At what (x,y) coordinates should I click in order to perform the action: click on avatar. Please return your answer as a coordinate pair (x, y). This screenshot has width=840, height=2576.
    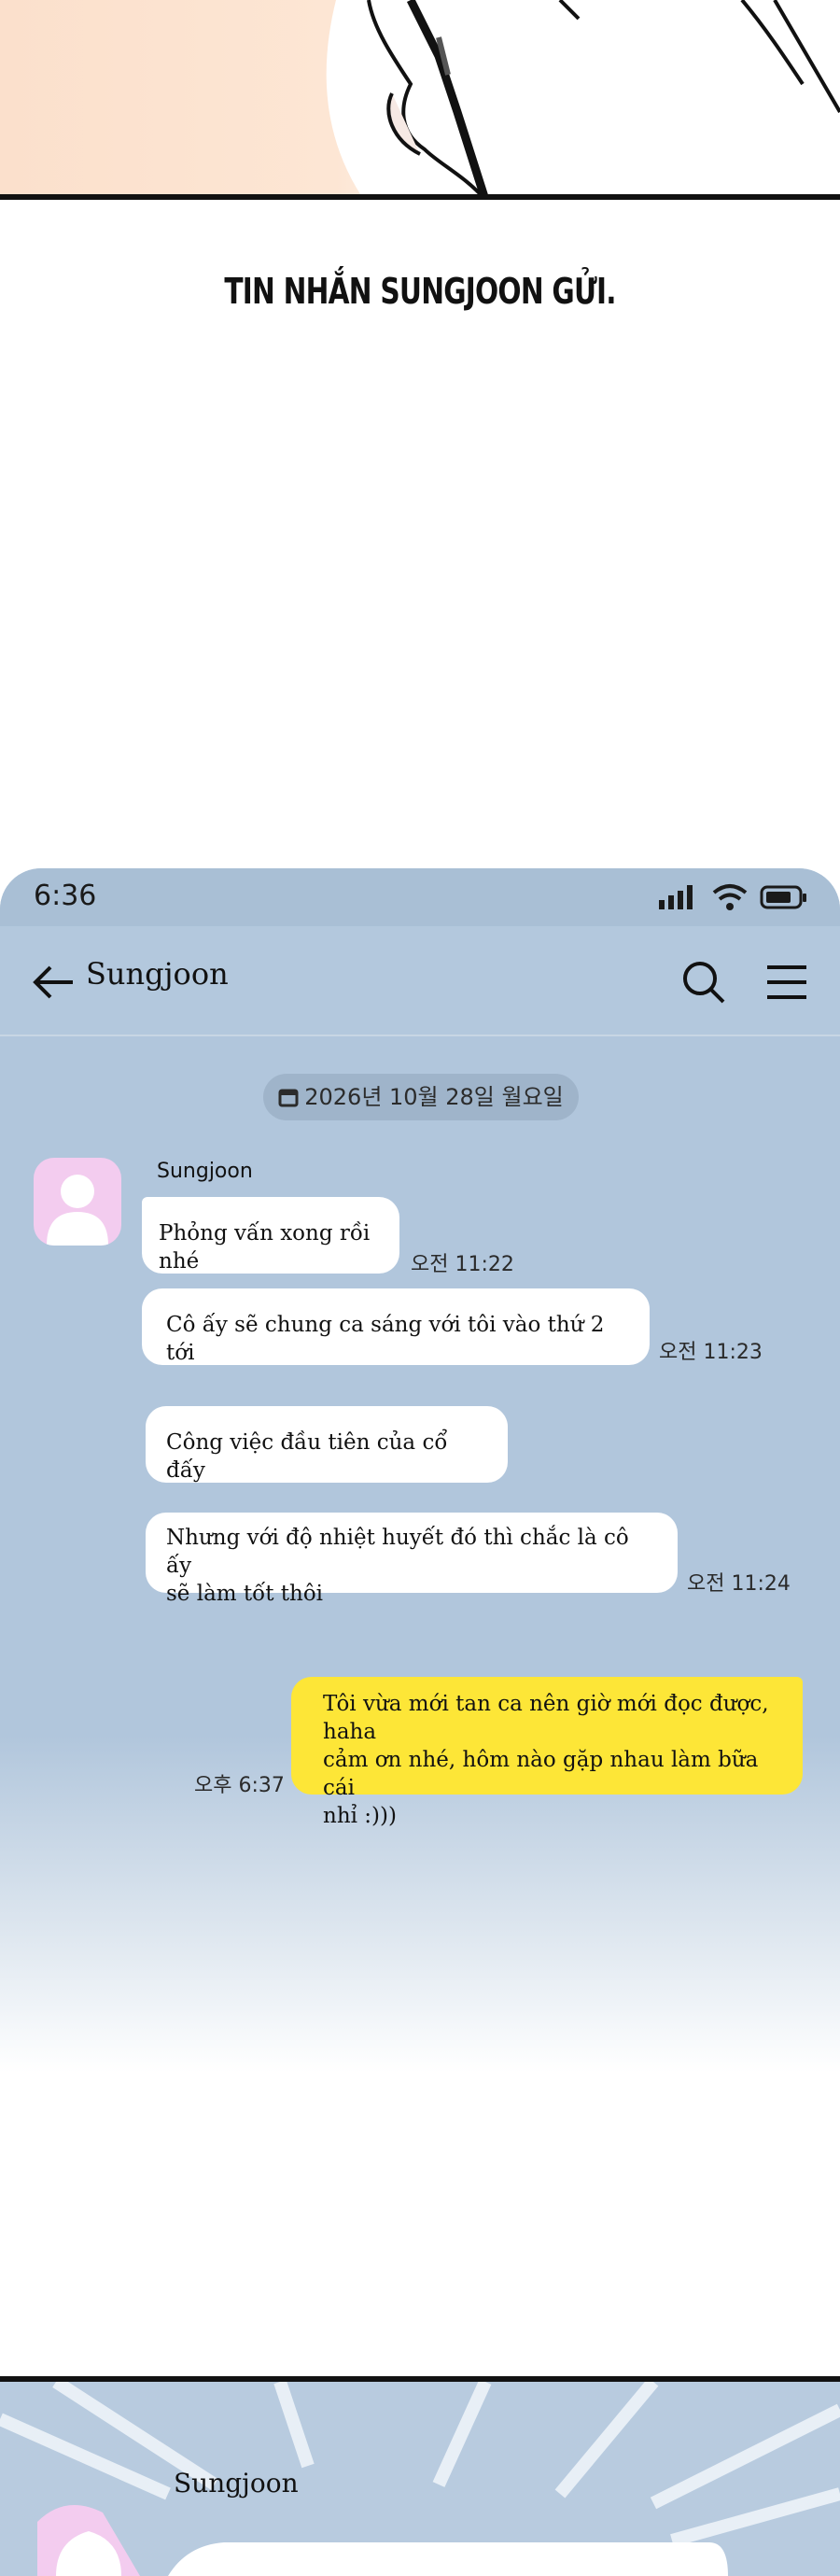
    Looking at the image, I should click on (77, 1202).